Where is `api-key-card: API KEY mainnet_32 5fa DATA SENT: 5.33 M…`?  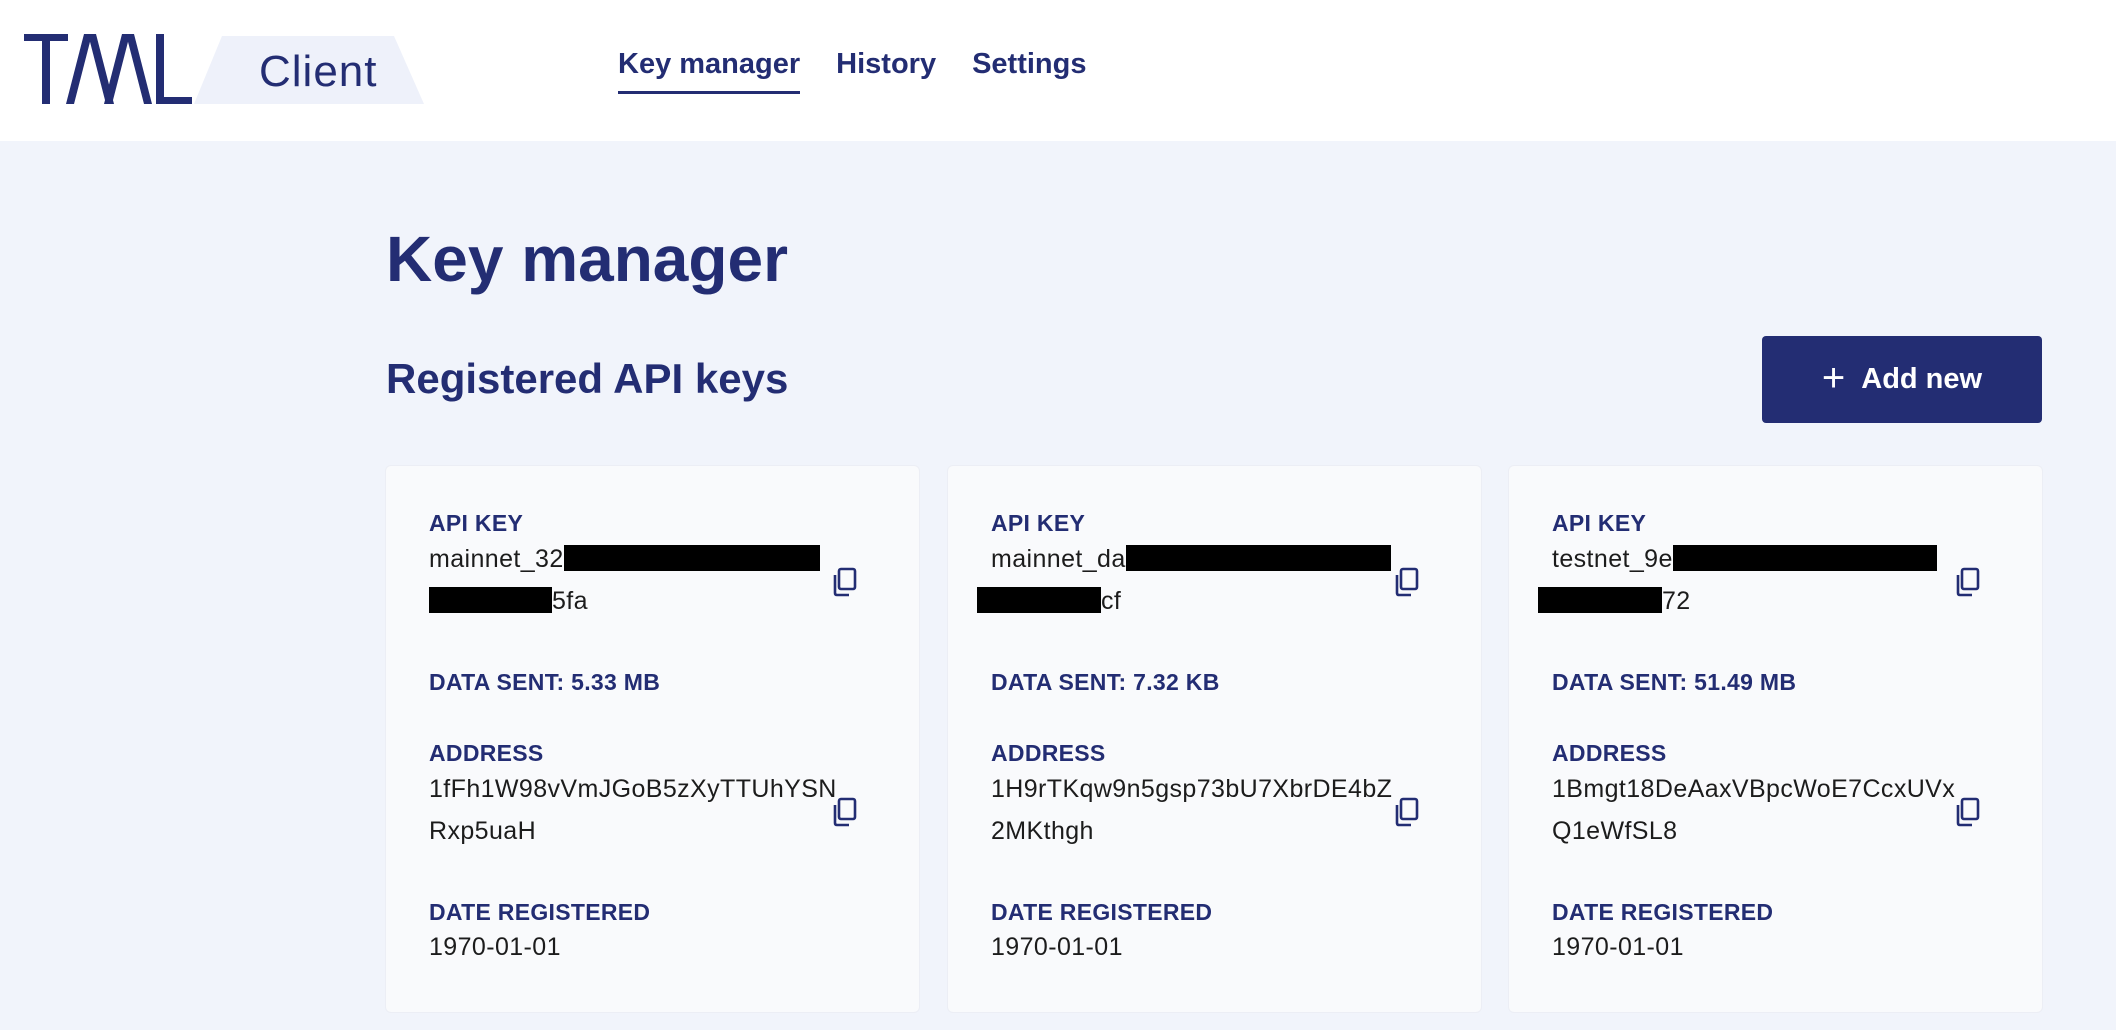
api-key-card: API KEY mainnet_32 5fa DATA SENT: 5.33 M… is located at coordinates (652, 739).